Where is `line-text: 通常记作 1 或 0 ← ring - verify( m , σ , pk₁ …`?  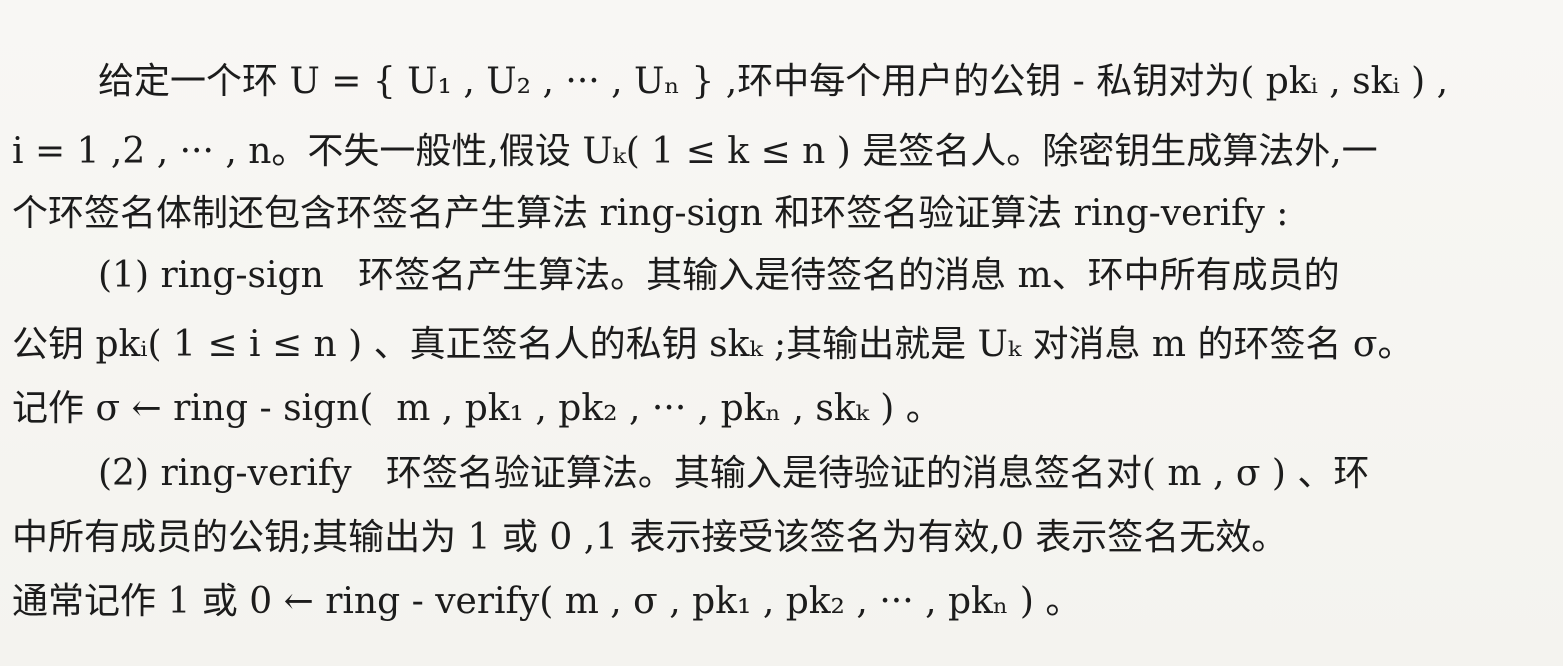
line-text: 通常记作 1 或 0 ← ring - verify( m , σ , pk₁ … is located at coordinates (547, 601).